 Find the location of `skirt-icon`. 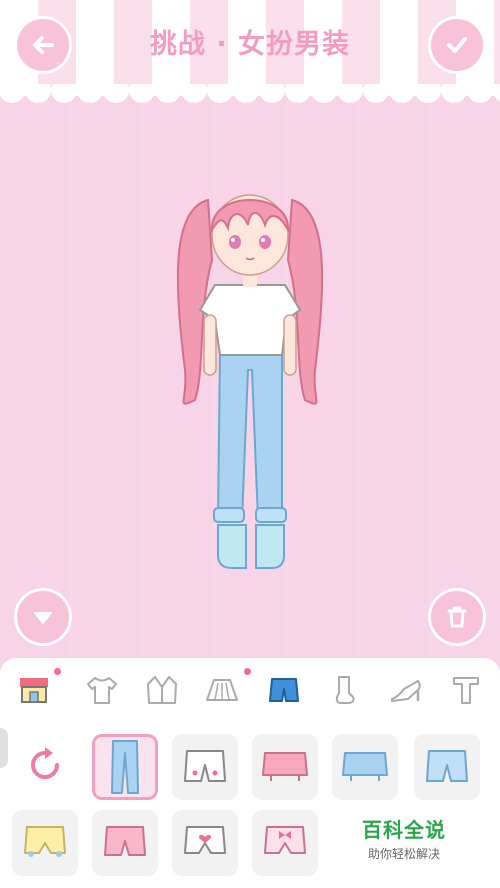

skirt-icon is located at coordinates (222, 690).